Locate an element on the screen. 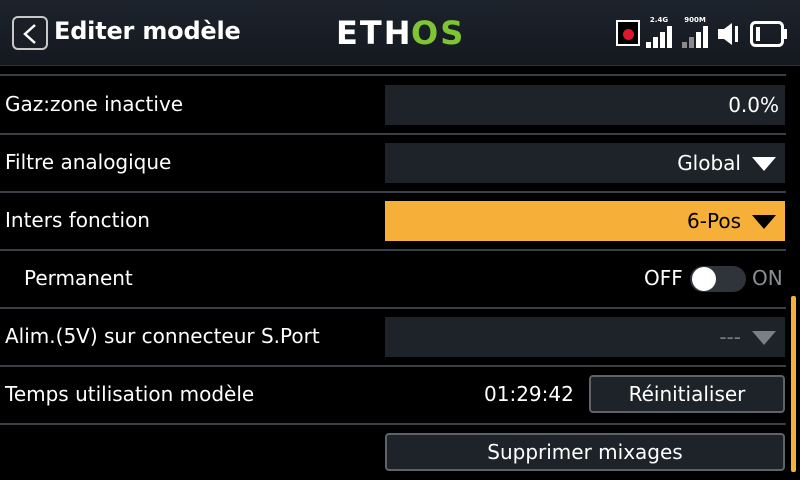  function-switches-dropdown: 6-Pos is located at coordinates (585, 221).